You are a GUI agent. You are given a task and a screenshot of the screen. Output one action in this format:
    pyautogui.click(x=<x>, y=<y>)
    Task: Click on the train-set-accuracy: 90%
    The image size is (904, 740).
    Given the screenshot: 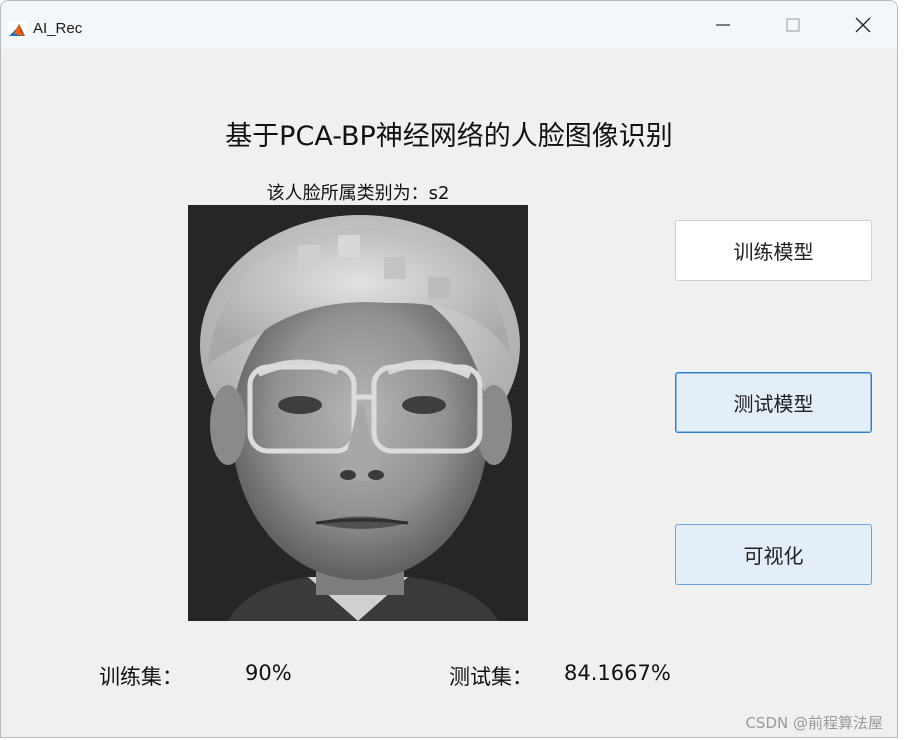 What is the action you would take?
    pyautogui.click(x=268, y=673)
    